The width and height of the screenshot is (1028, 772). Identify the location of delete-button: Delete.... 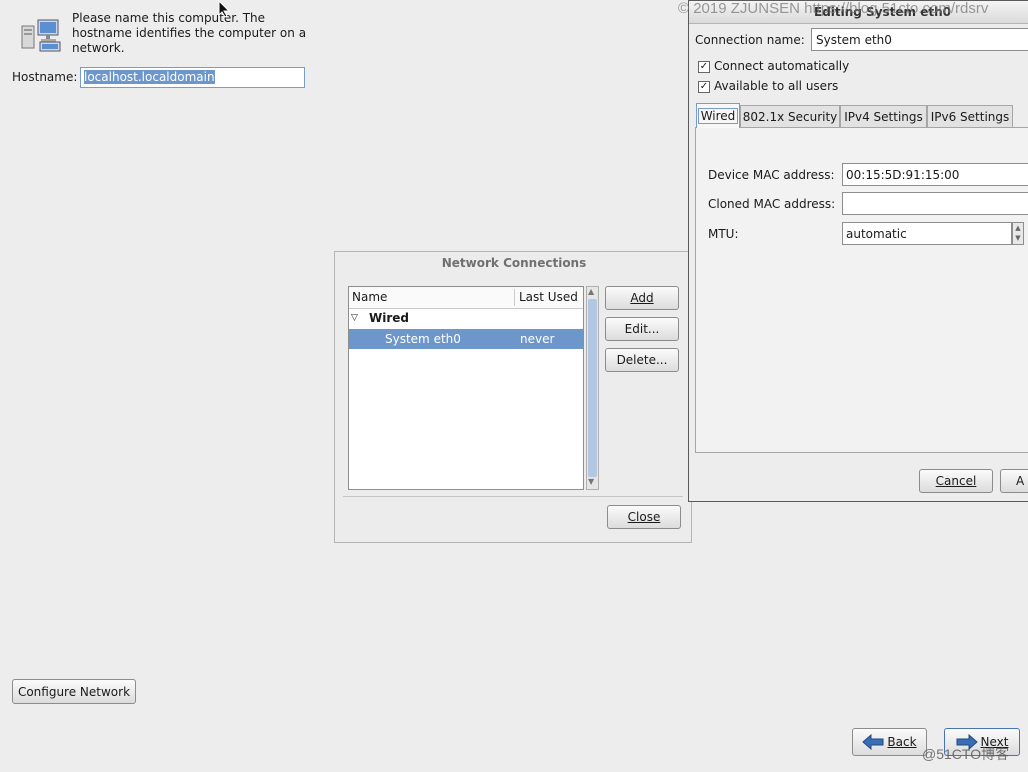
(642, 360).